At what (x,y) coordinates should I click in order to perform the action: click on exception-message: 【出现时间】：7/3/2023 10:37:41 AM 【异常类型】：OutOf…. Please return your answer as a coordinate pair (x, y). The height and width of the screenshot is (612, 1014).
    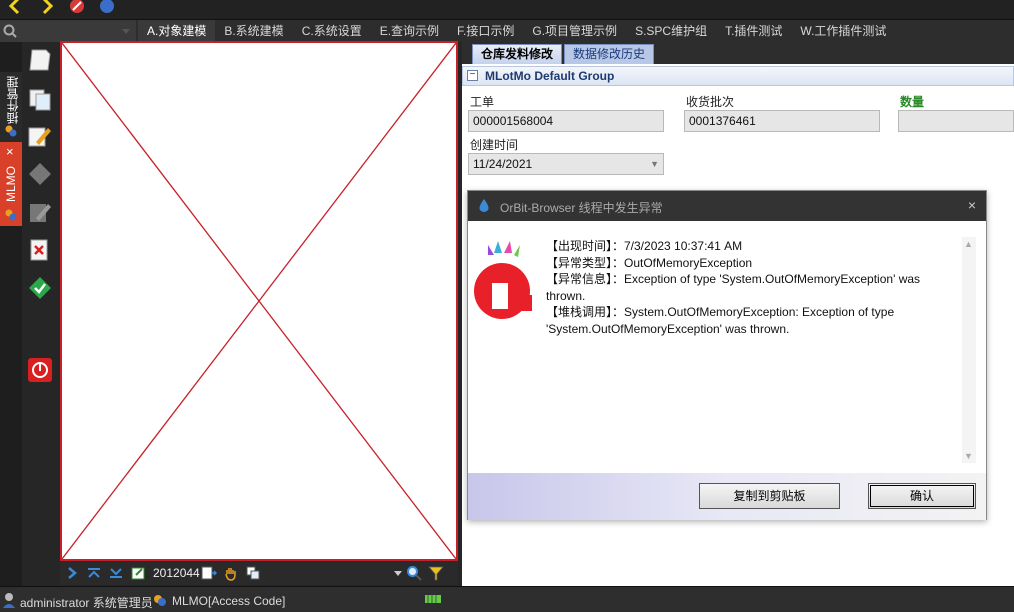
    Looking at the image, I should click on (751, 287).